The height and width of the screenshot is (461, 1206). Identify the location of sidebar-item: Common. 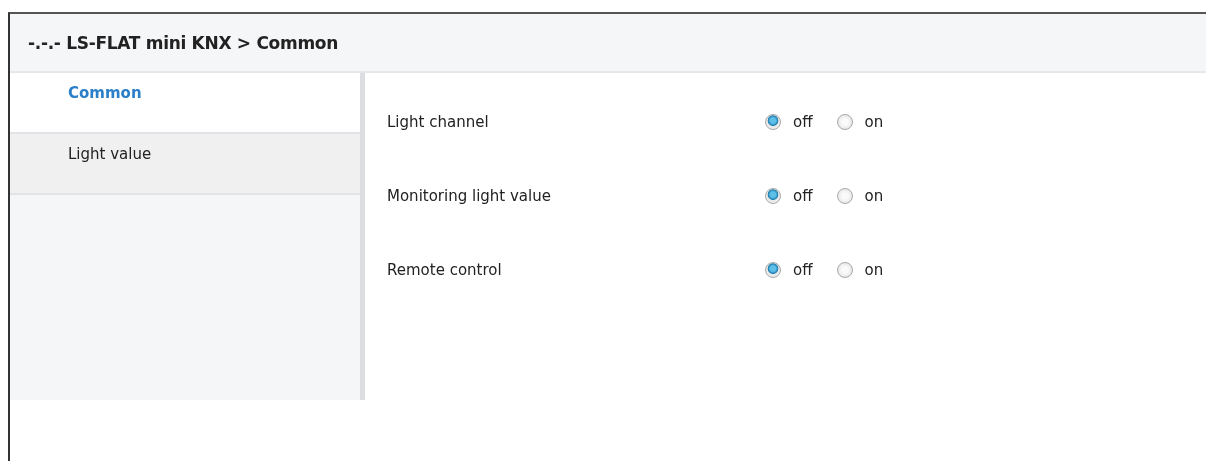
(185, 103).